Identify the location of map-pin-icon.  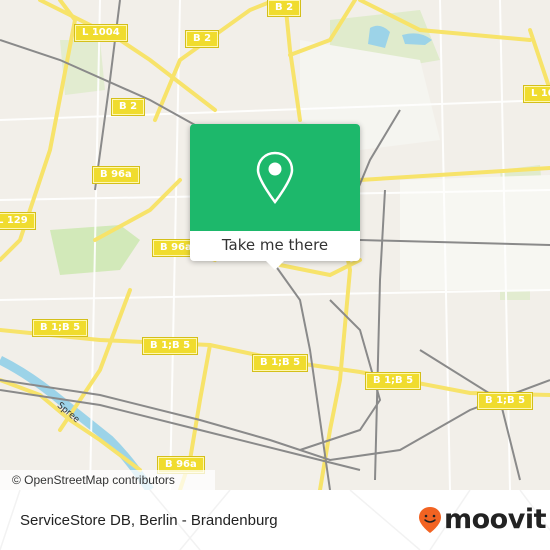
(275, 177).